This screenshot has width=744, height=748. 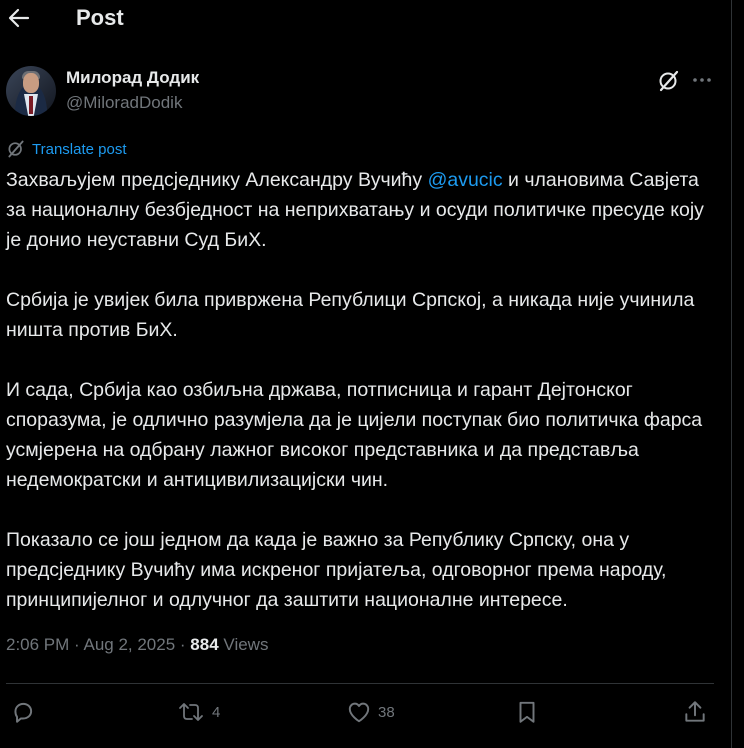 What do you see at coordinates (191, 712) in the screenshot?
I see `repost-icon` at bounding box center [191, 712].